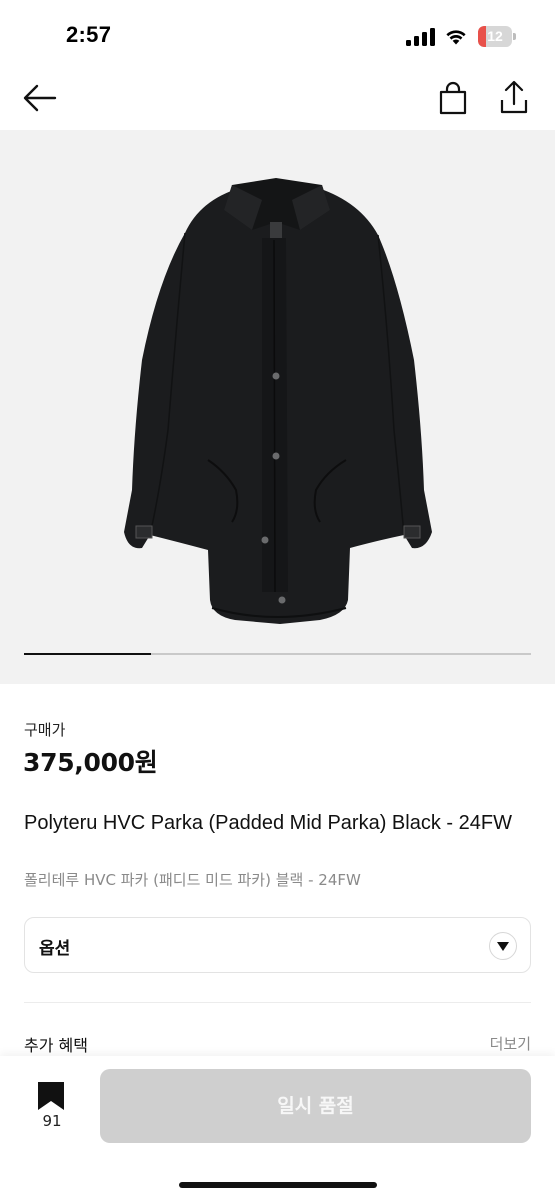  What do you see at coordinates (278, 1185) in the screenshot?
I see `home-indicator` at bounding box center [278, 1185].